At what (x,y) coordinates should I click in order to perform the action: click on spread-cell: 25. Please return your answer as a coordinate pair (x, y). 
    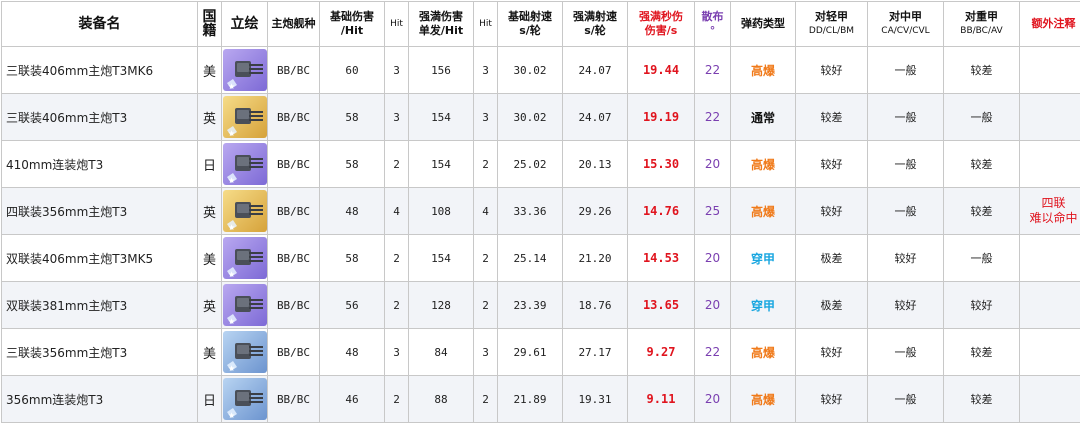
    Looking at the image, I should click on (713, 211).